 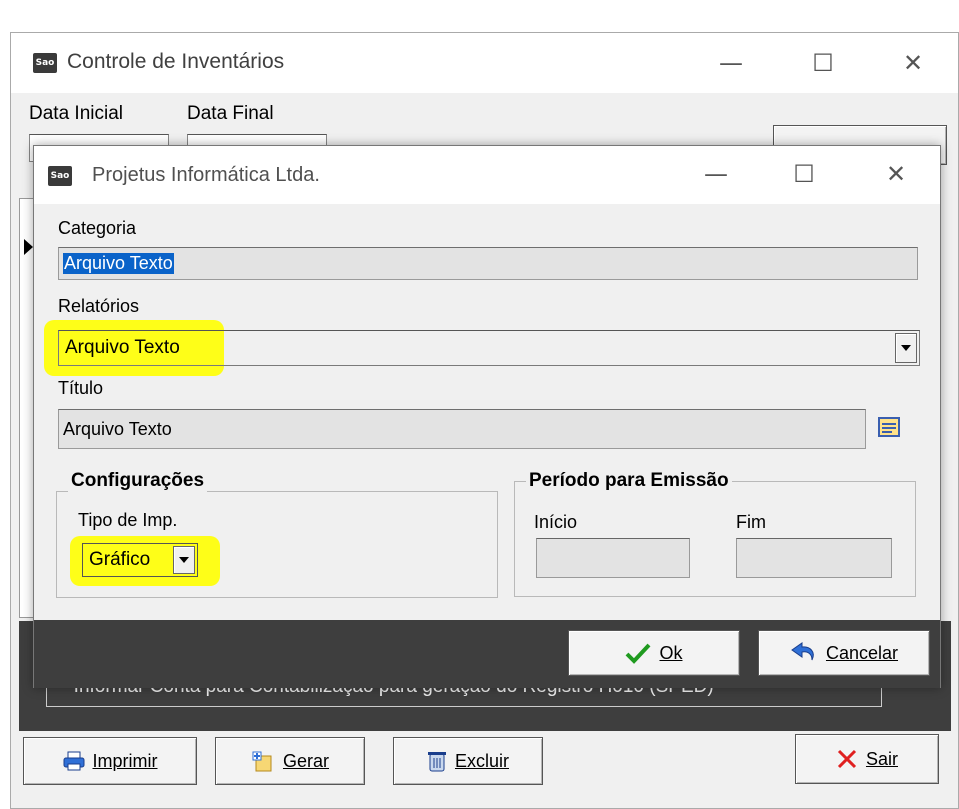 I want to click on ok-button: Ok, so click(x=654, y=653).